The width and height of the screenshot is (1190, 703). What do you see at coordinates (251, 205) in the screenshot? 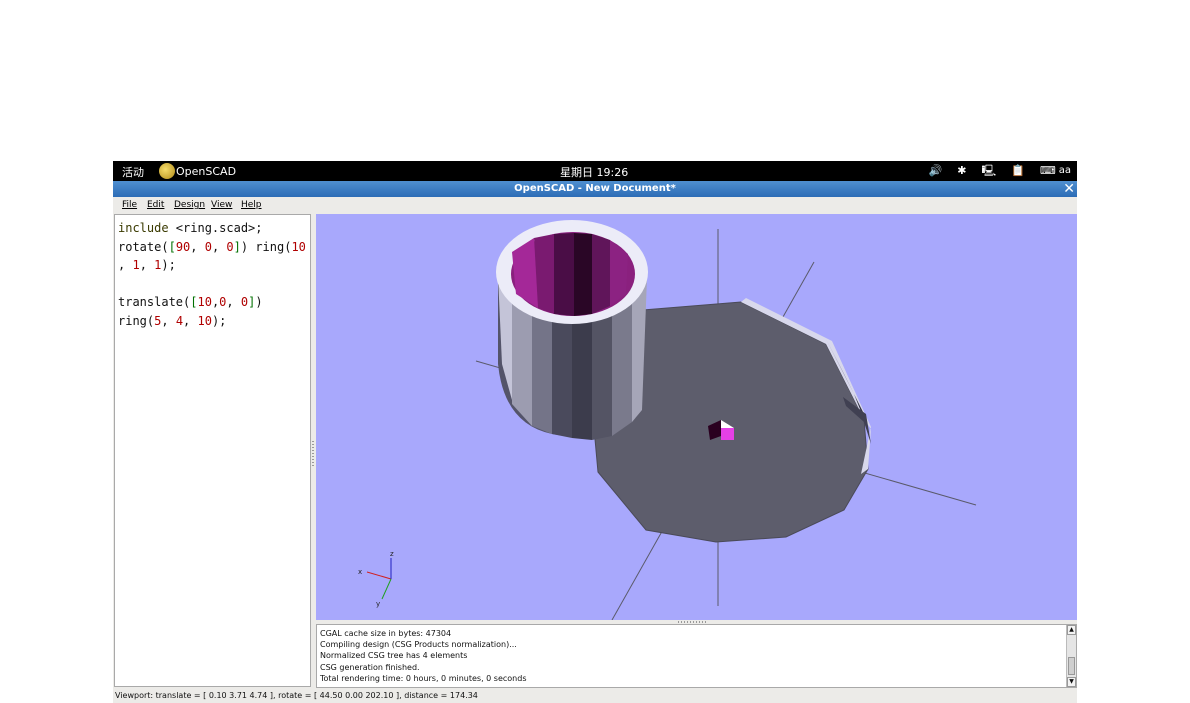
I see `menu-help: Help` at bounding box center [251, 205].